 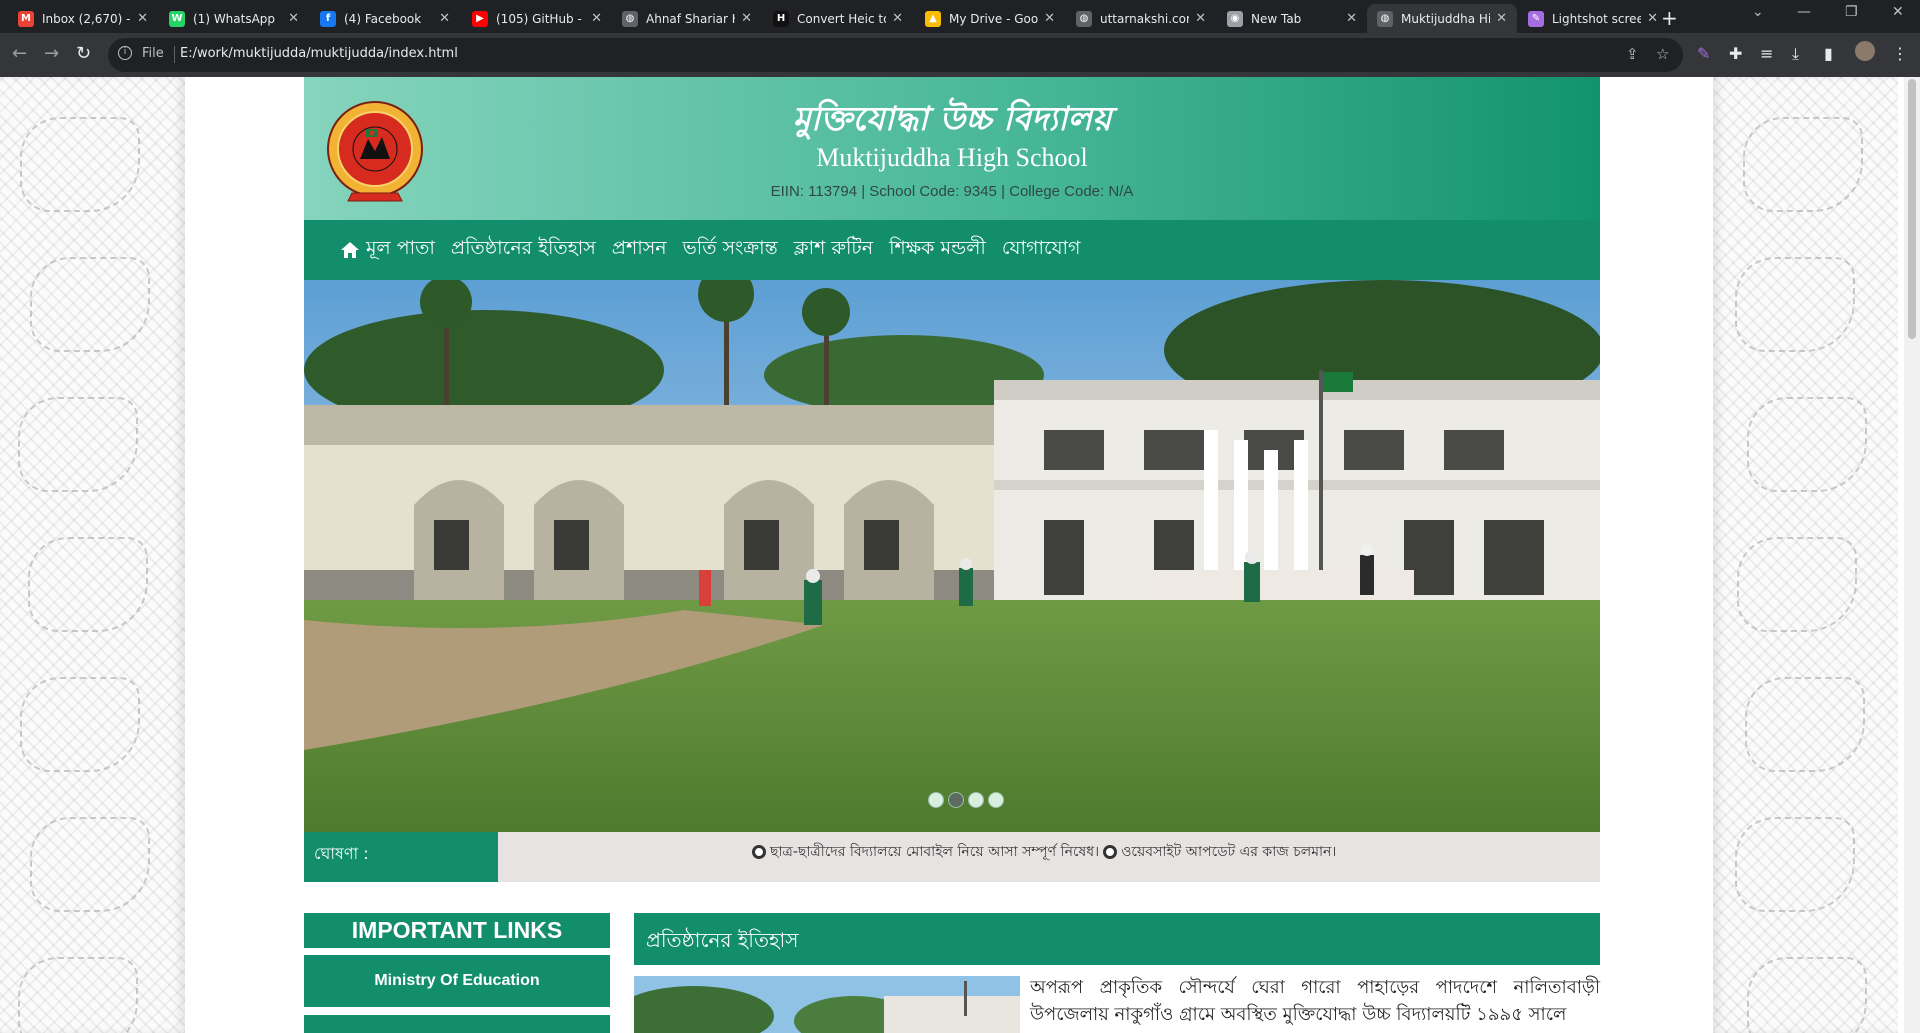 I want to click on close-window-icon: ✕, so click(x=1898, y=12).